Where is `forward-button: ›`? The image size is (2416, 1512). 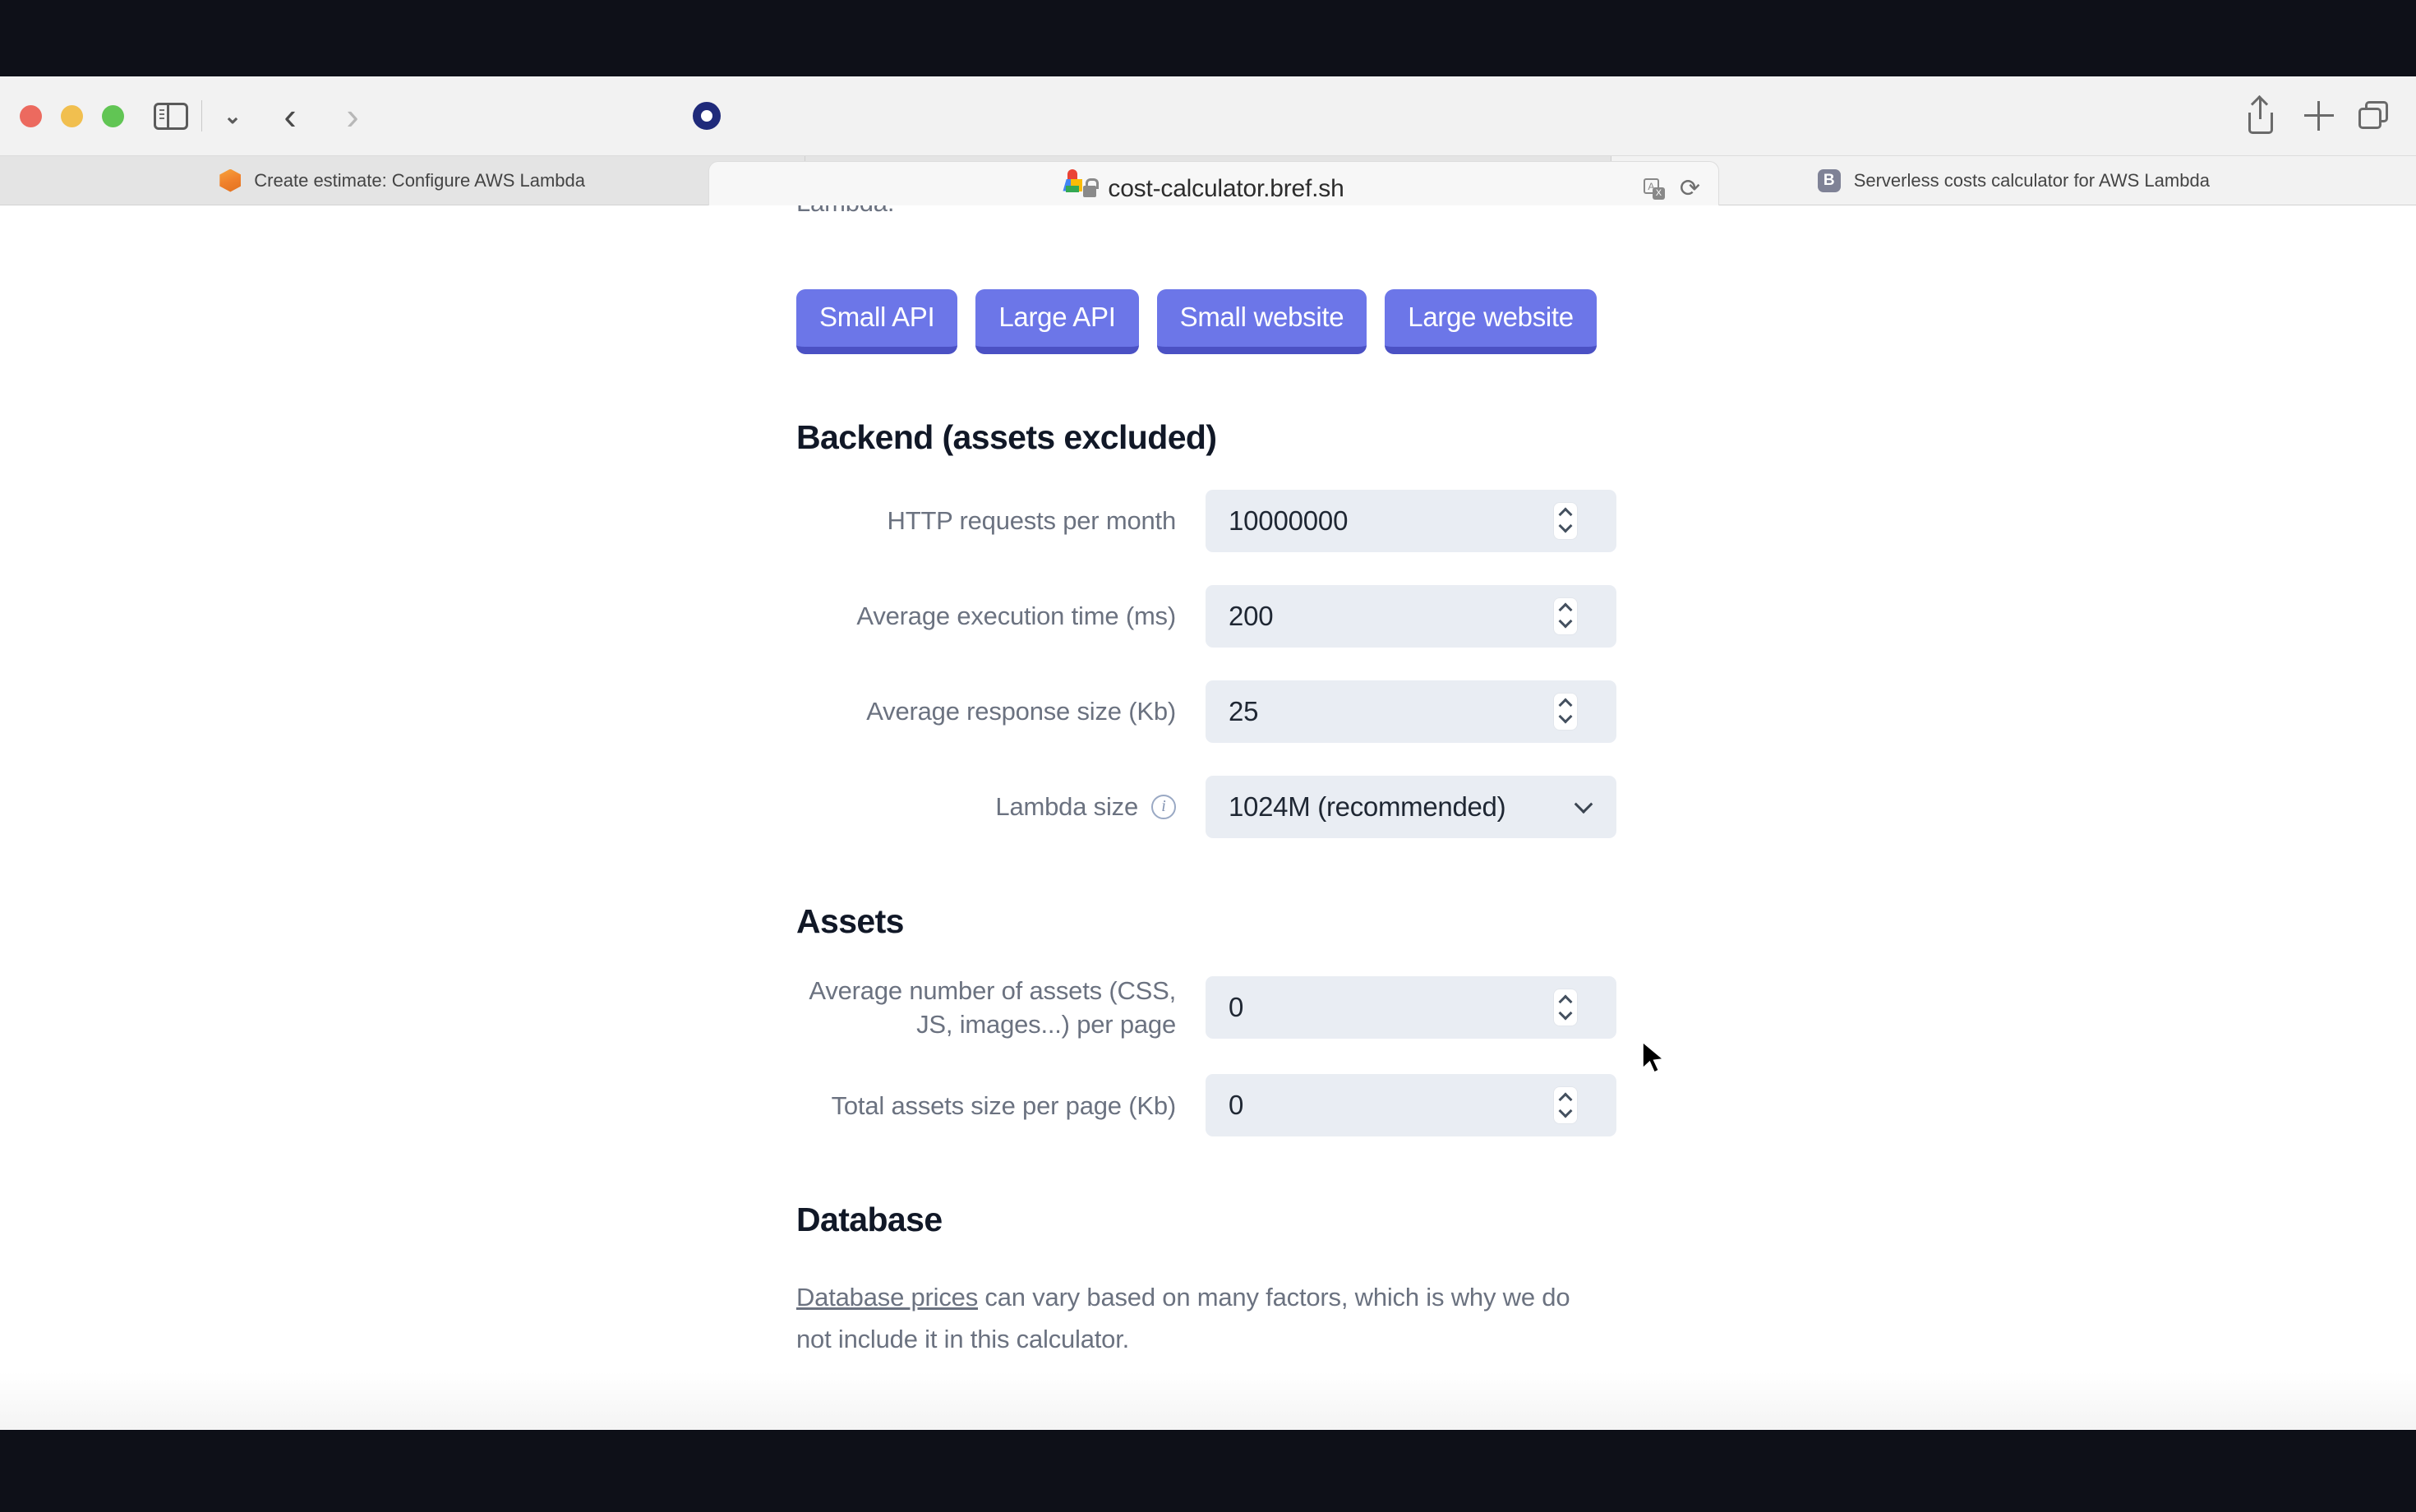 forward-button: › is located at coordinates (352, 116).